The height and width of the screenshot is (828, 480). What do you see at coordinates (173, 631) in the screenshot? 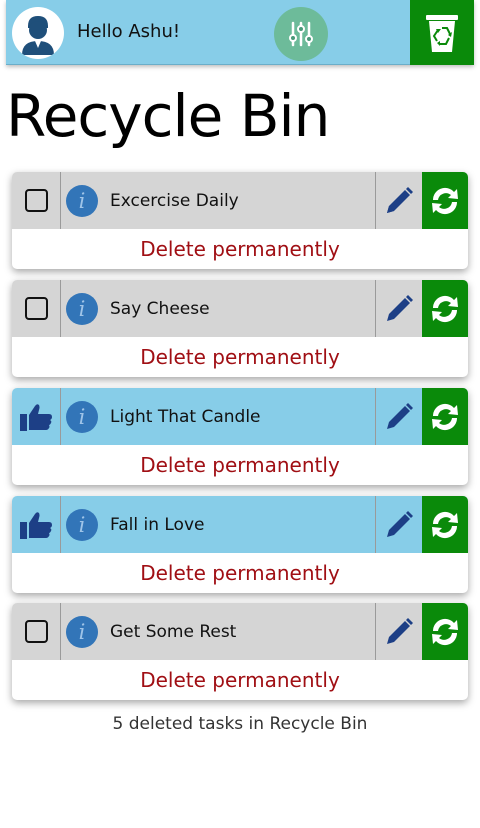
I see `task-title: Get Some Rest` at bounding box center [173, 631].